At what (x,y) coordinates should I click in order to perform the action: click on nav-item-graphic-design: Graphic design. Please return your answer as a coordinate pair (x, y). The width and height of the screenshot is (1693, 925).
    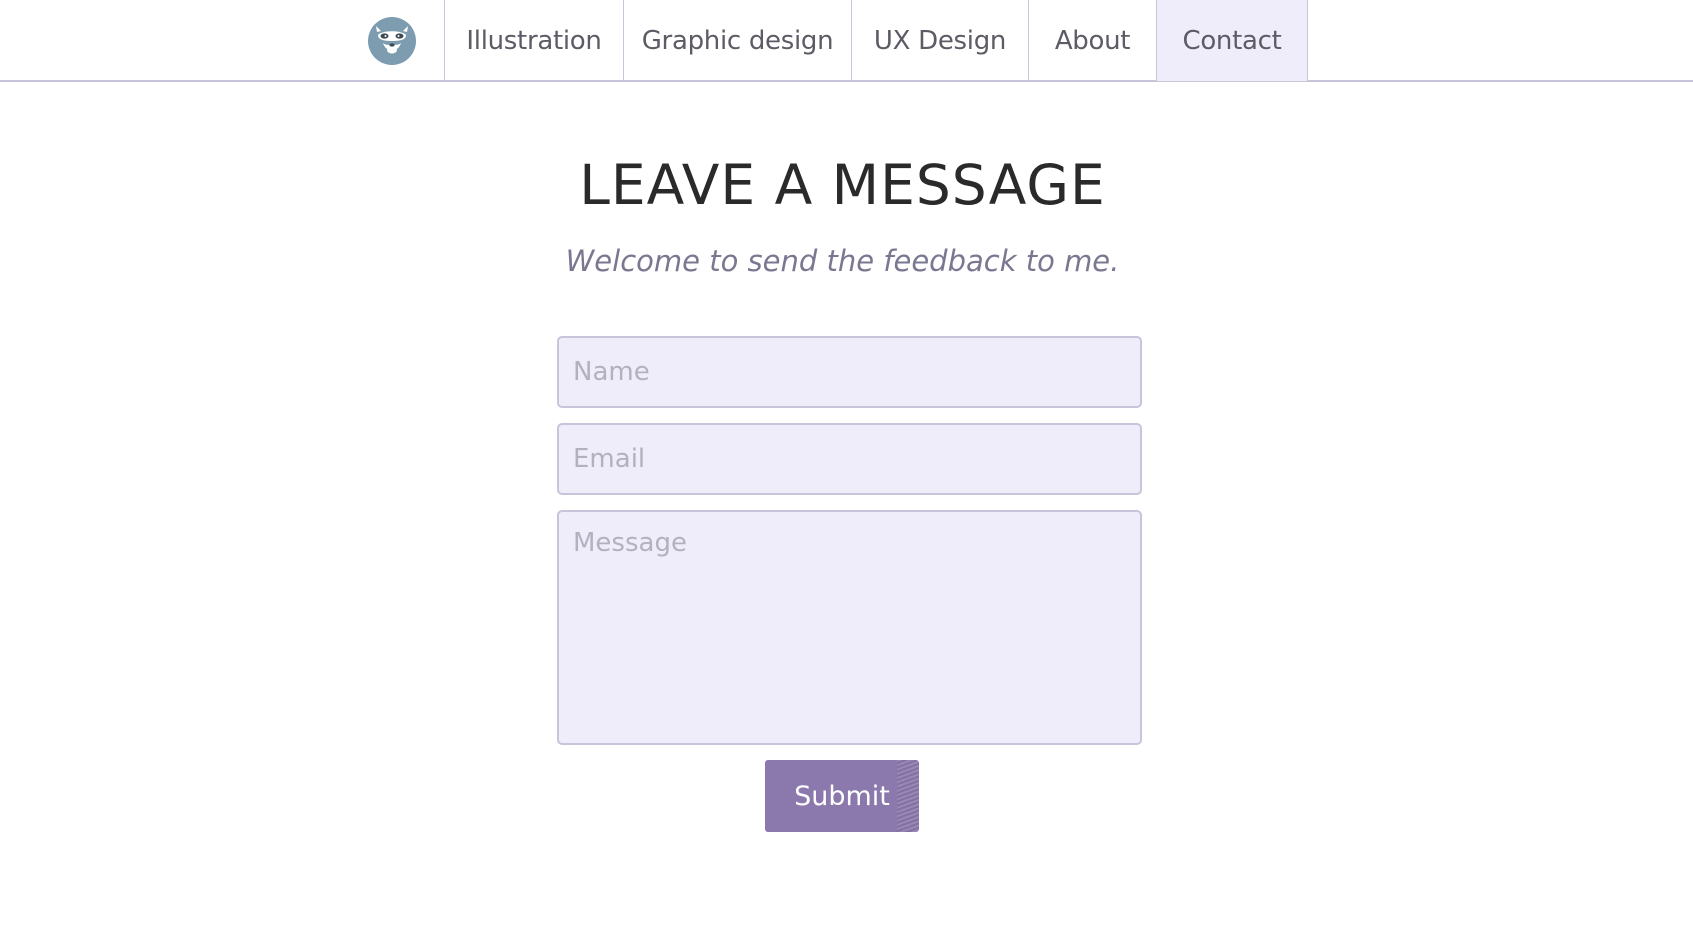
    Looking at the image, I should click on (738, 40).